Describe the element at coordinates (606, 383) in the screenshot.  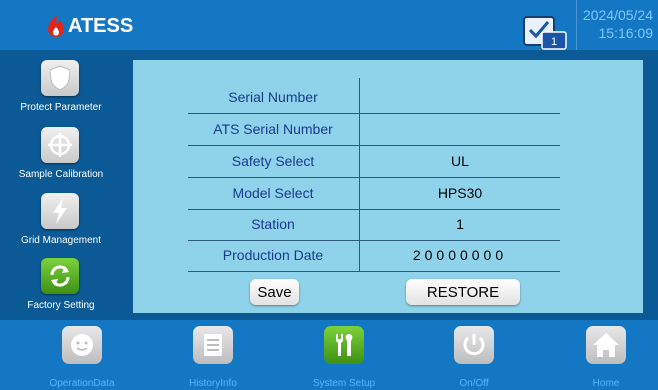
I see `nav-label: Home` at that location.